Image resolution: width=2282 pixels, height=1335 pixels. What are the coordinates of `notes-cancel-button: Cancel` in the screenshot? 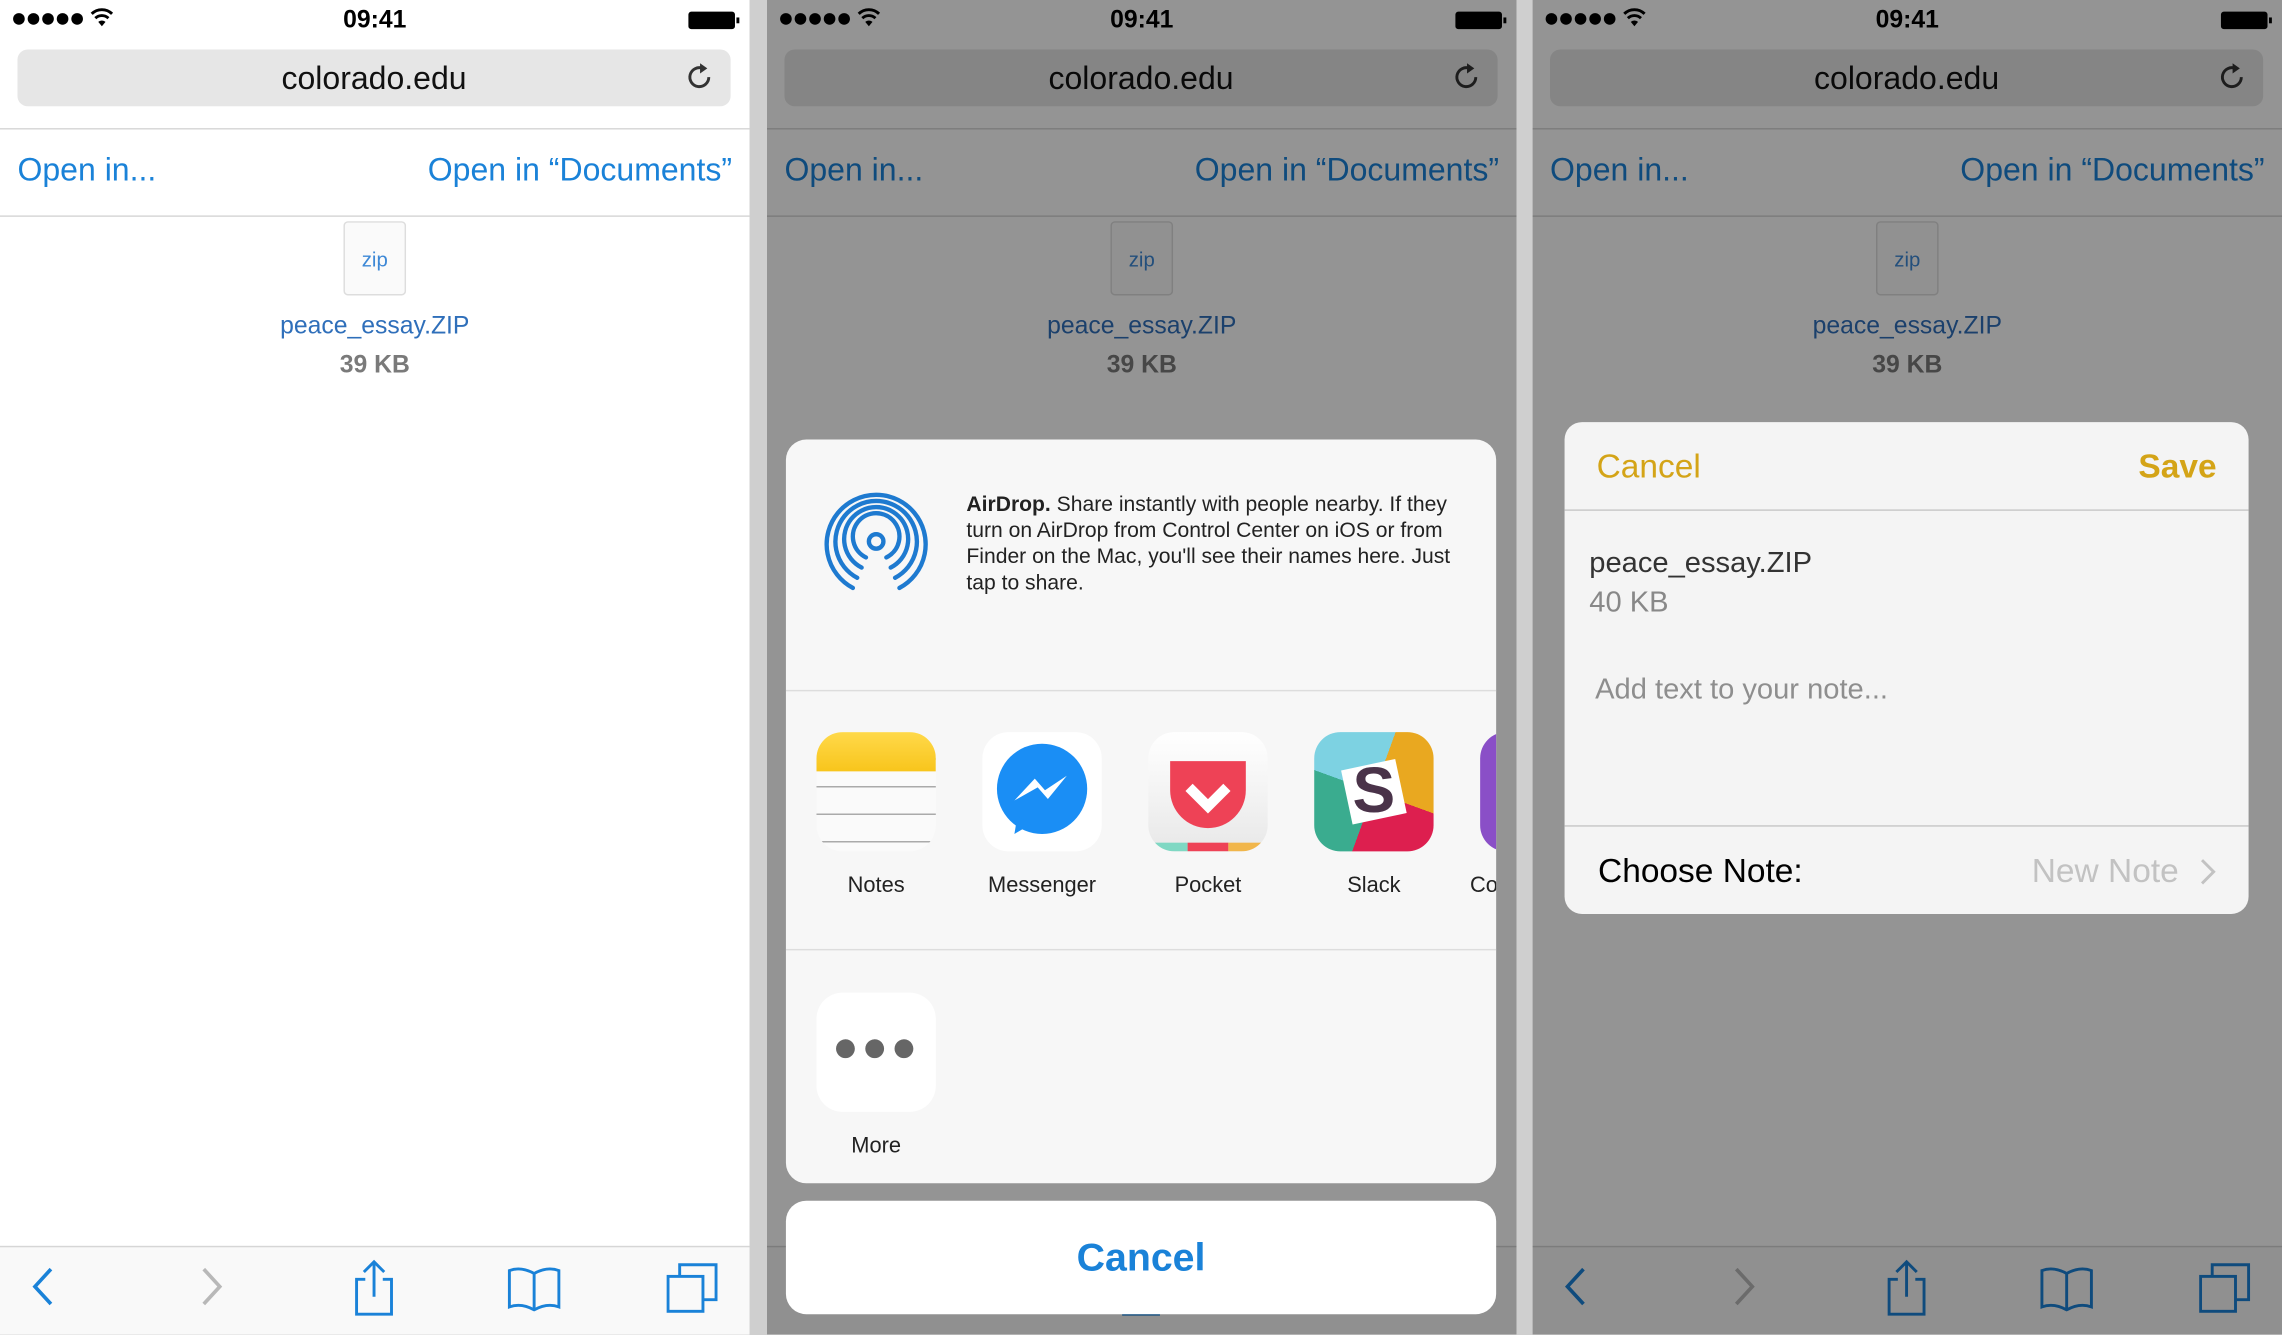 It's located at (1649, 466).